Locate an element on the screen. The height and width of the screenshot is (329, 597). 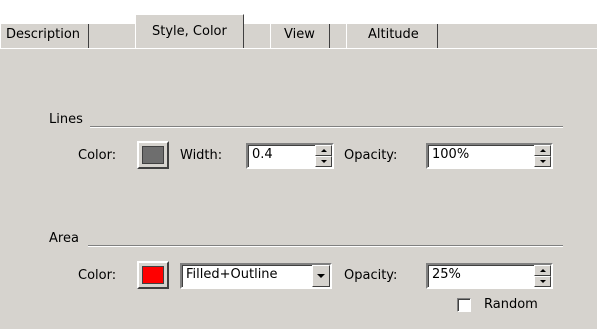
chevron-down-icon is located at coordinates (321, 276).